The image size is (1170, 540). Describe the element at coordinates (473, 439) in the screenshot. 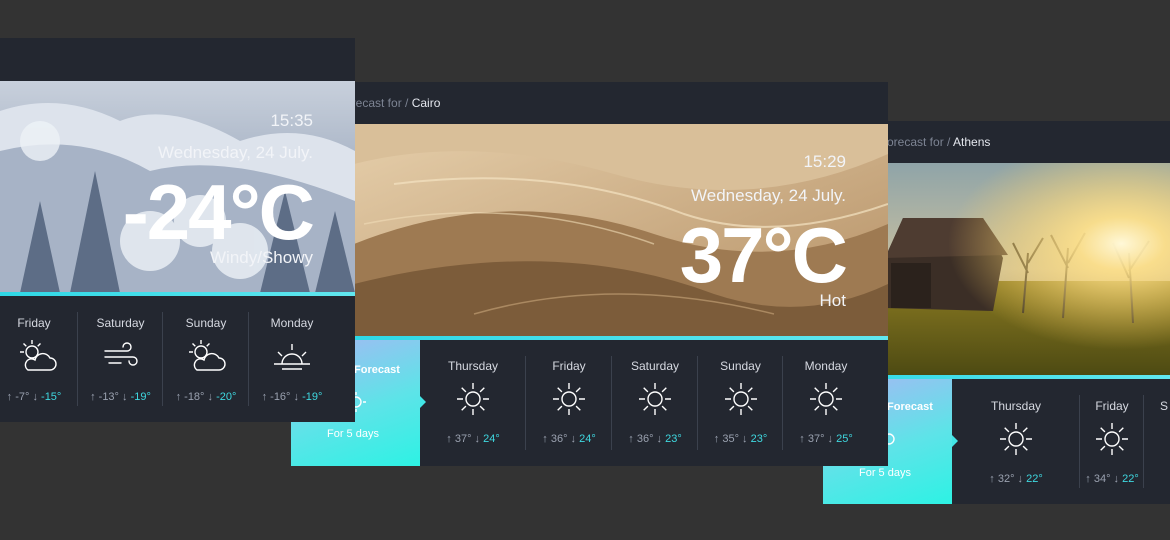

I see `temperature-range: ↑ 37° ↓ 24°` at that location.